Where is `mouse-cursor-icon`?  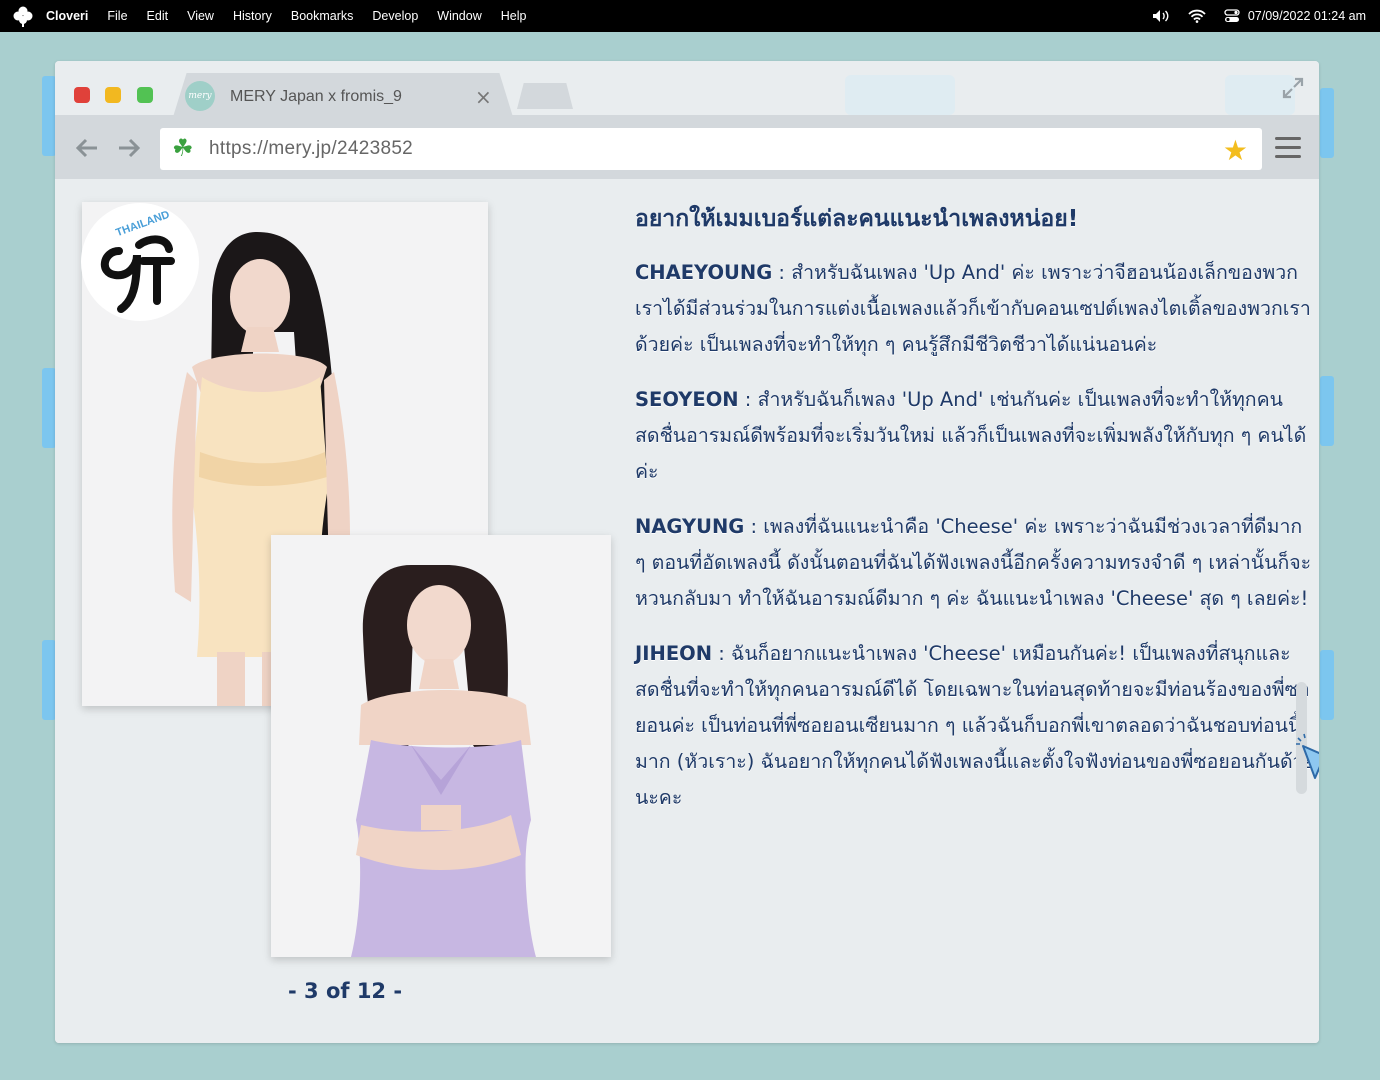 mouse-cursor-icon is located at coordinates (1307, 756).